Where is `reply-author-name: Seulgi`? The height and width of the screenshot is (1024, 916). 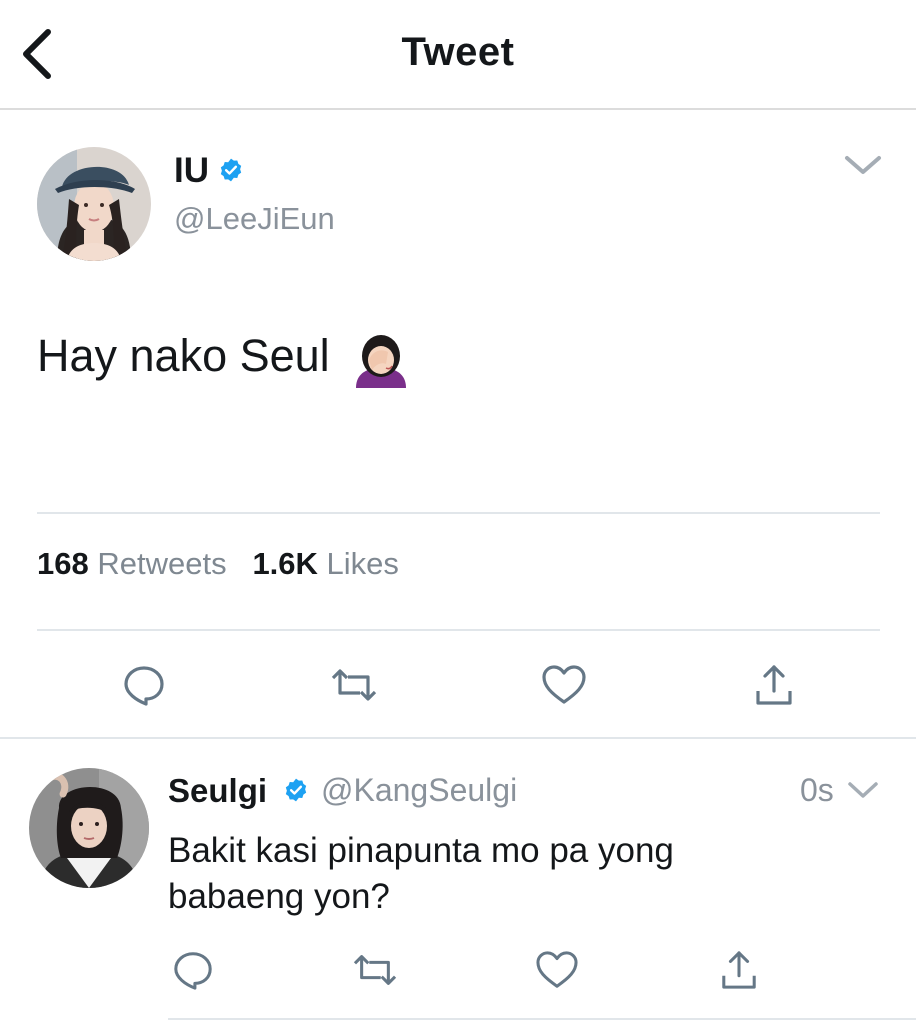 reply-author-name: Seulgi is located at coordinates (217, 791).